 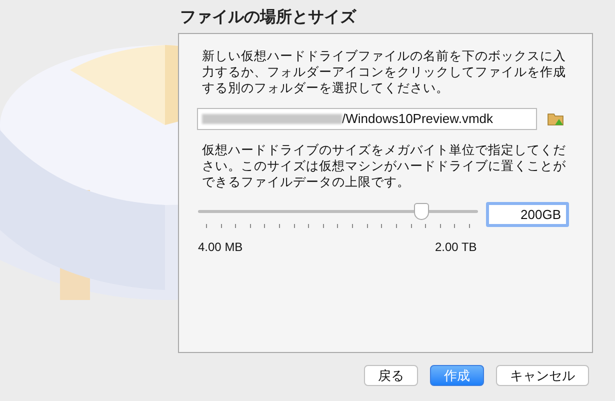 I want to click on location-description: 新しい仮想ハードドライブファイルの名前を下のボックスに入力するか、フォルダーアイコンをクリックしてファイルを作成する別のフォルダーを選択してください。, so click(x=384, y=72).